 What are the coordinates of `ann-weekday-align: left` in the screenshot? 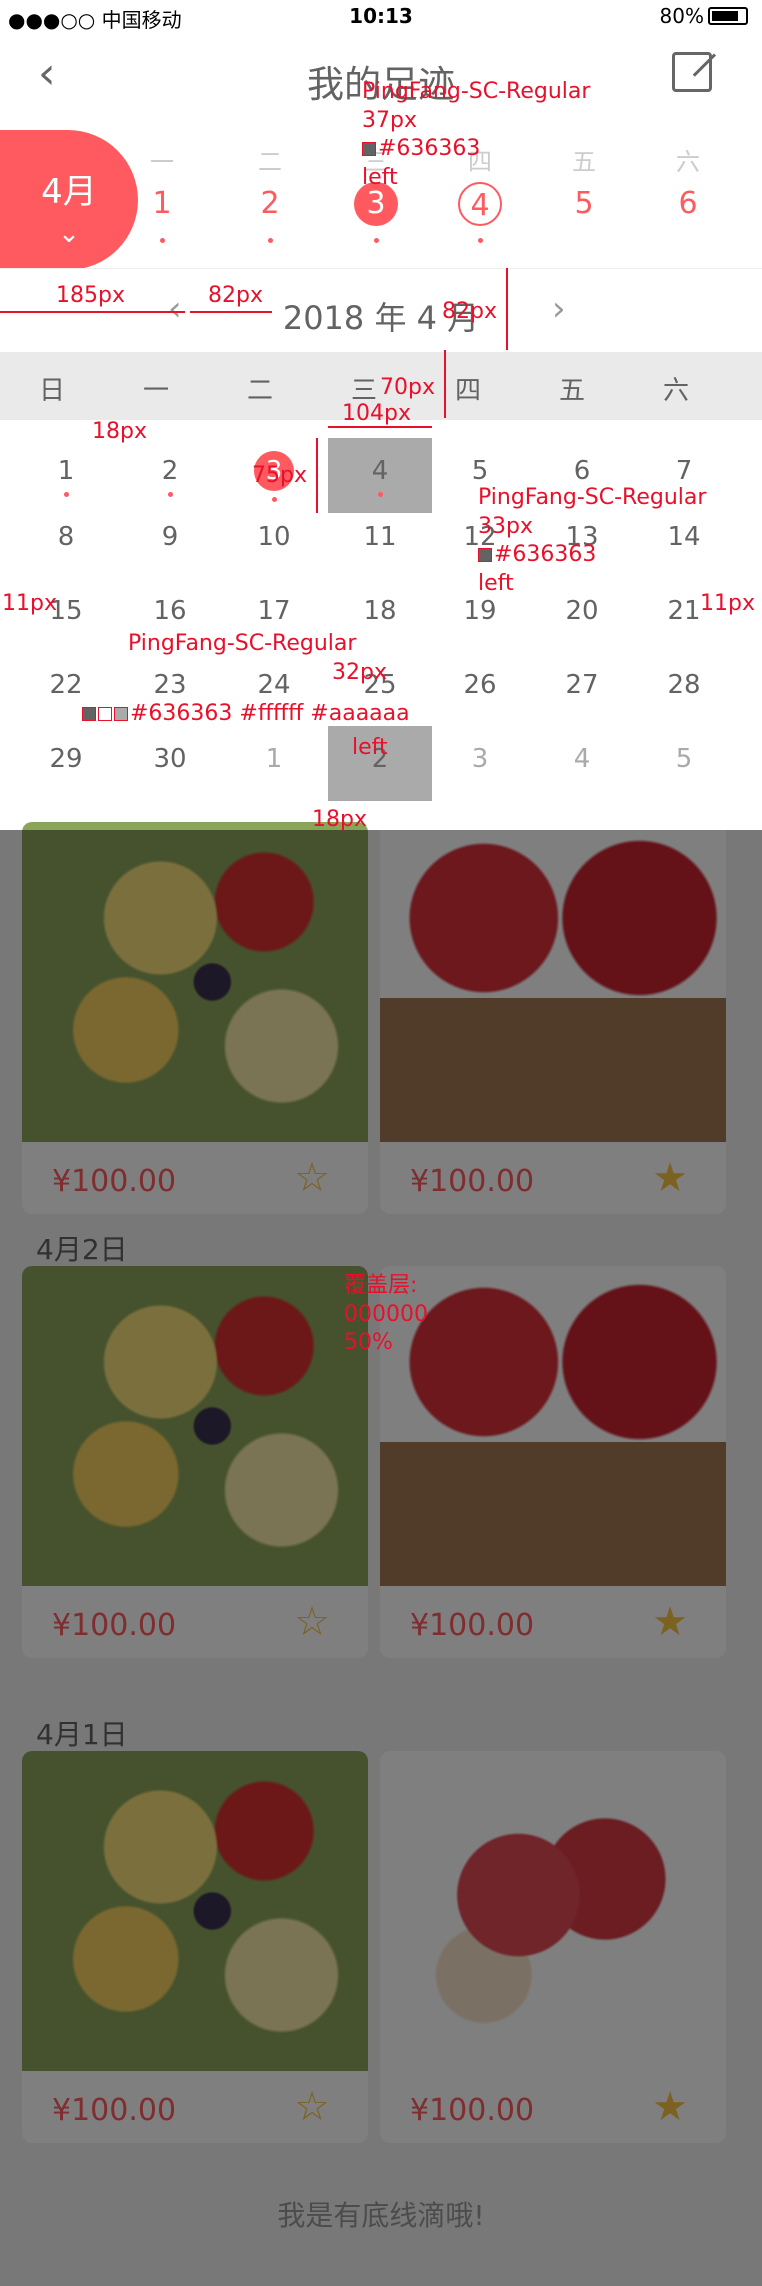 It's located at (496, 583).